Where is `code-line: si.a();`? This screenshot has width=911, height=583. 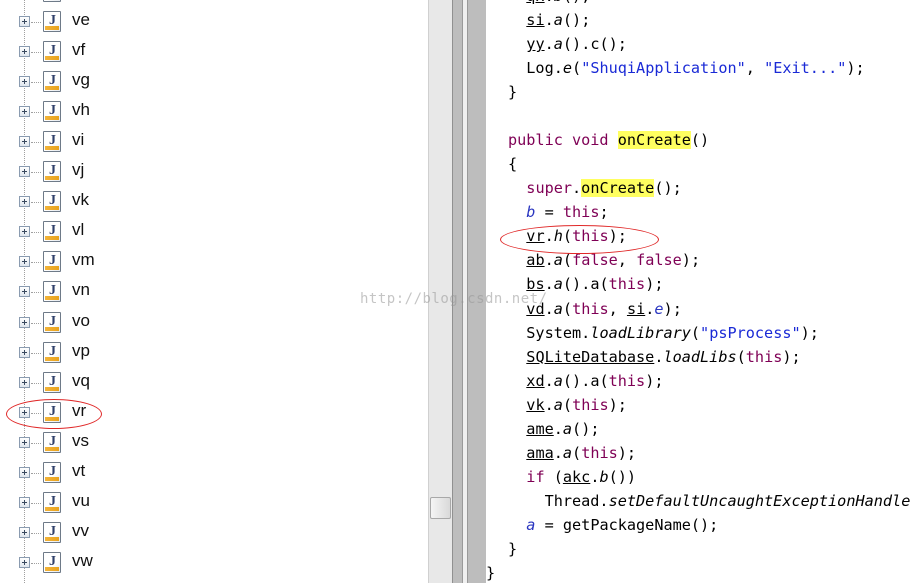
code-line: si.a(); is located at coordinates (549, 20).